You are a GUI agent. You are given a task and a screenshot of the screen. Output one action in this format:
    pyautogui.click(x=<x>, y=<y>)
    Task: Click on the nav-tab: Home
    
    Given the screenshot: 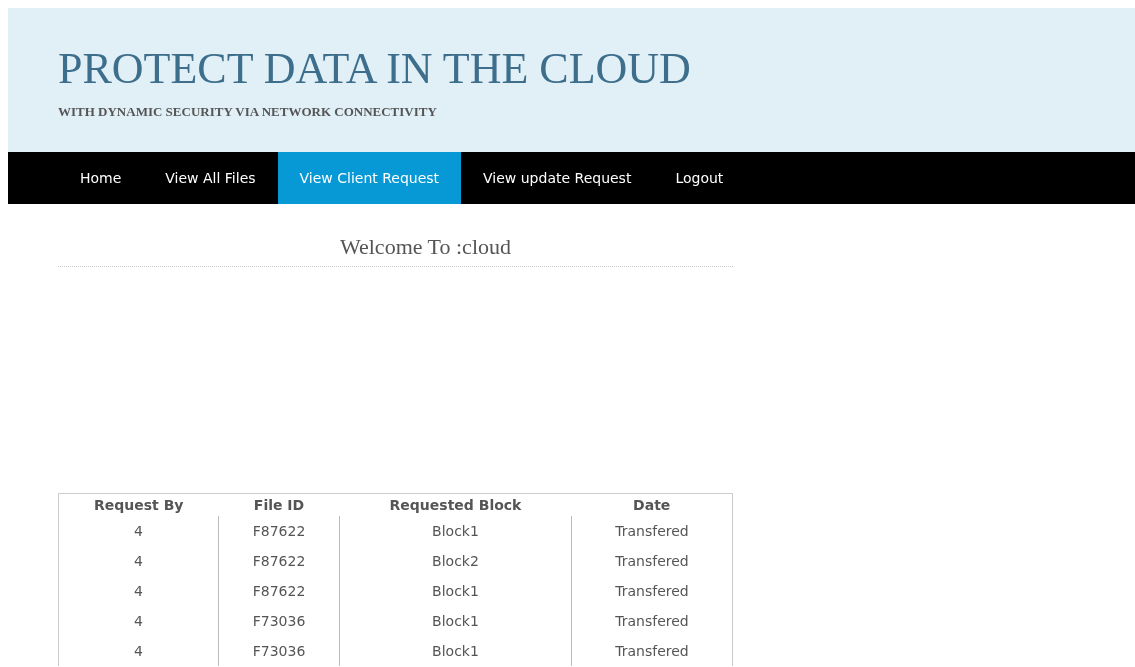 What is the action you would take?
    pyautogui.click(x=101, y=178)
    